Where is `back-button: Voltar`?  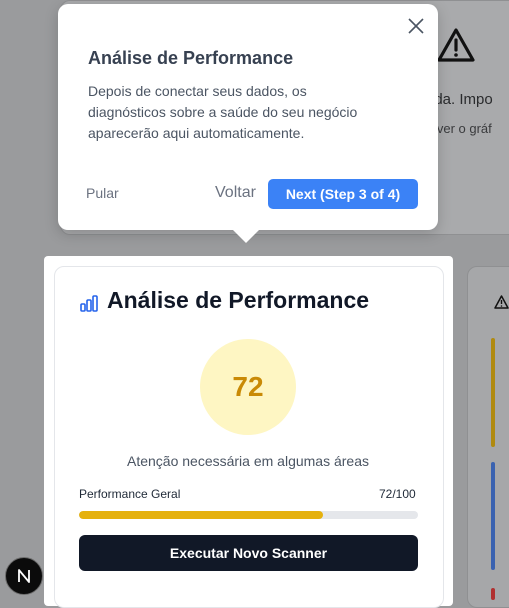
back-button: Voltar is located at coordinates (235, 193).